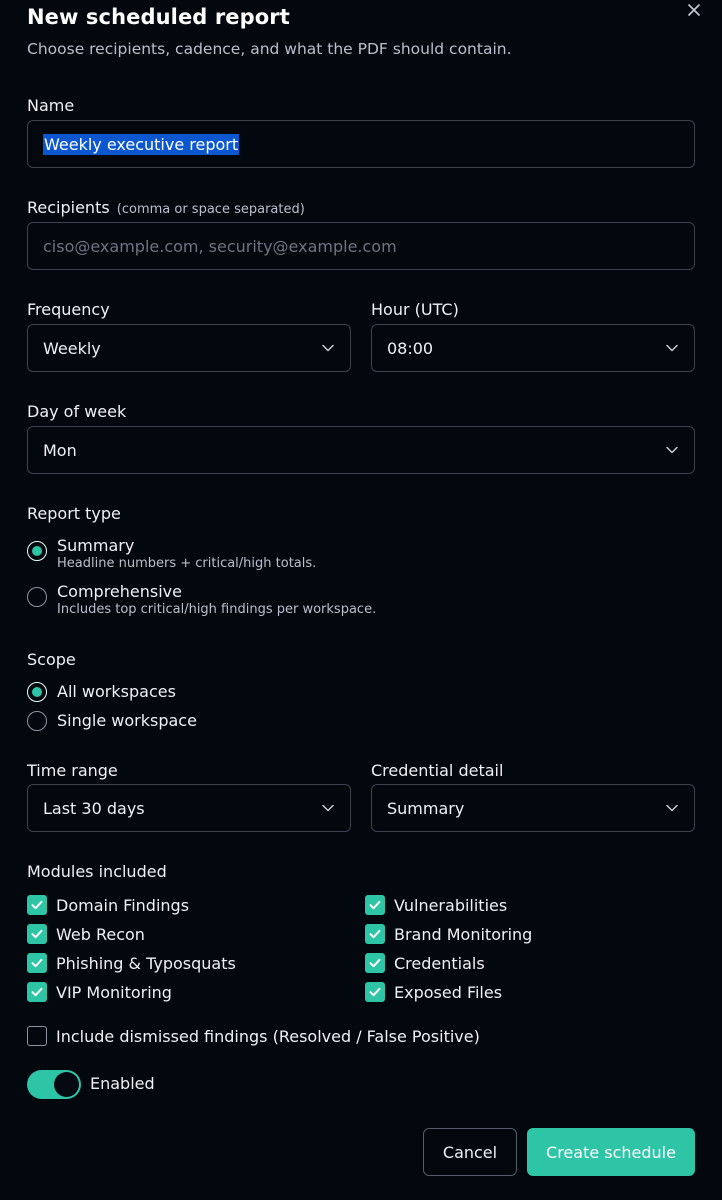 This screenshot has height=1200, width=722. What do you see at coordinates (158, 17) in the screenshot?
I see `dialog-title: New scheduled report` at bounding box center [158, 17].